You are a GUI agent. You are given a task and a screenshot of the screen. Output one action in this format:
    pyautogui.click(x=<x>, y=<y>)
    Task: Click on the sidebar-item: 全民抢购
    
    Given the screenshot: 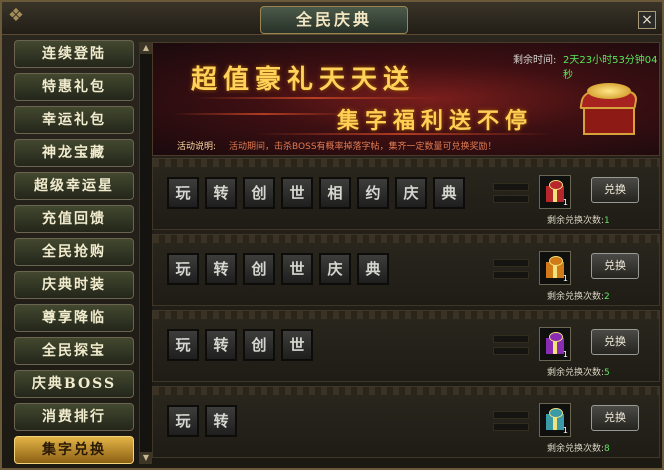 What is the action you would take?
    pyautogui.click(x=74, y=252)
    